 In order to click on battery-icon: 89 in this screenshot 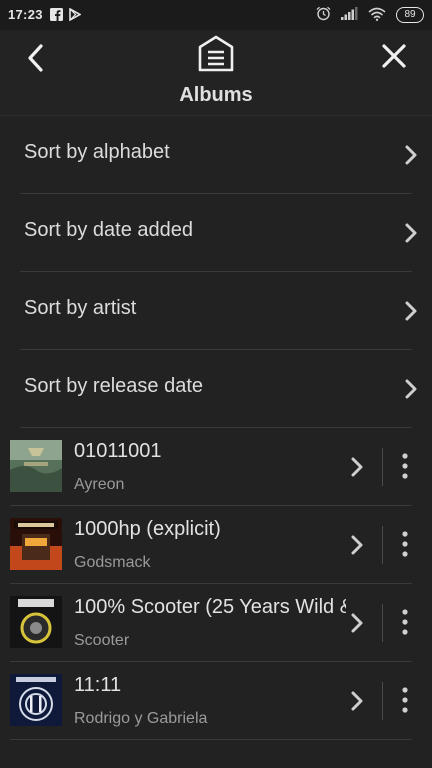, I will do `click(410, 15)`.